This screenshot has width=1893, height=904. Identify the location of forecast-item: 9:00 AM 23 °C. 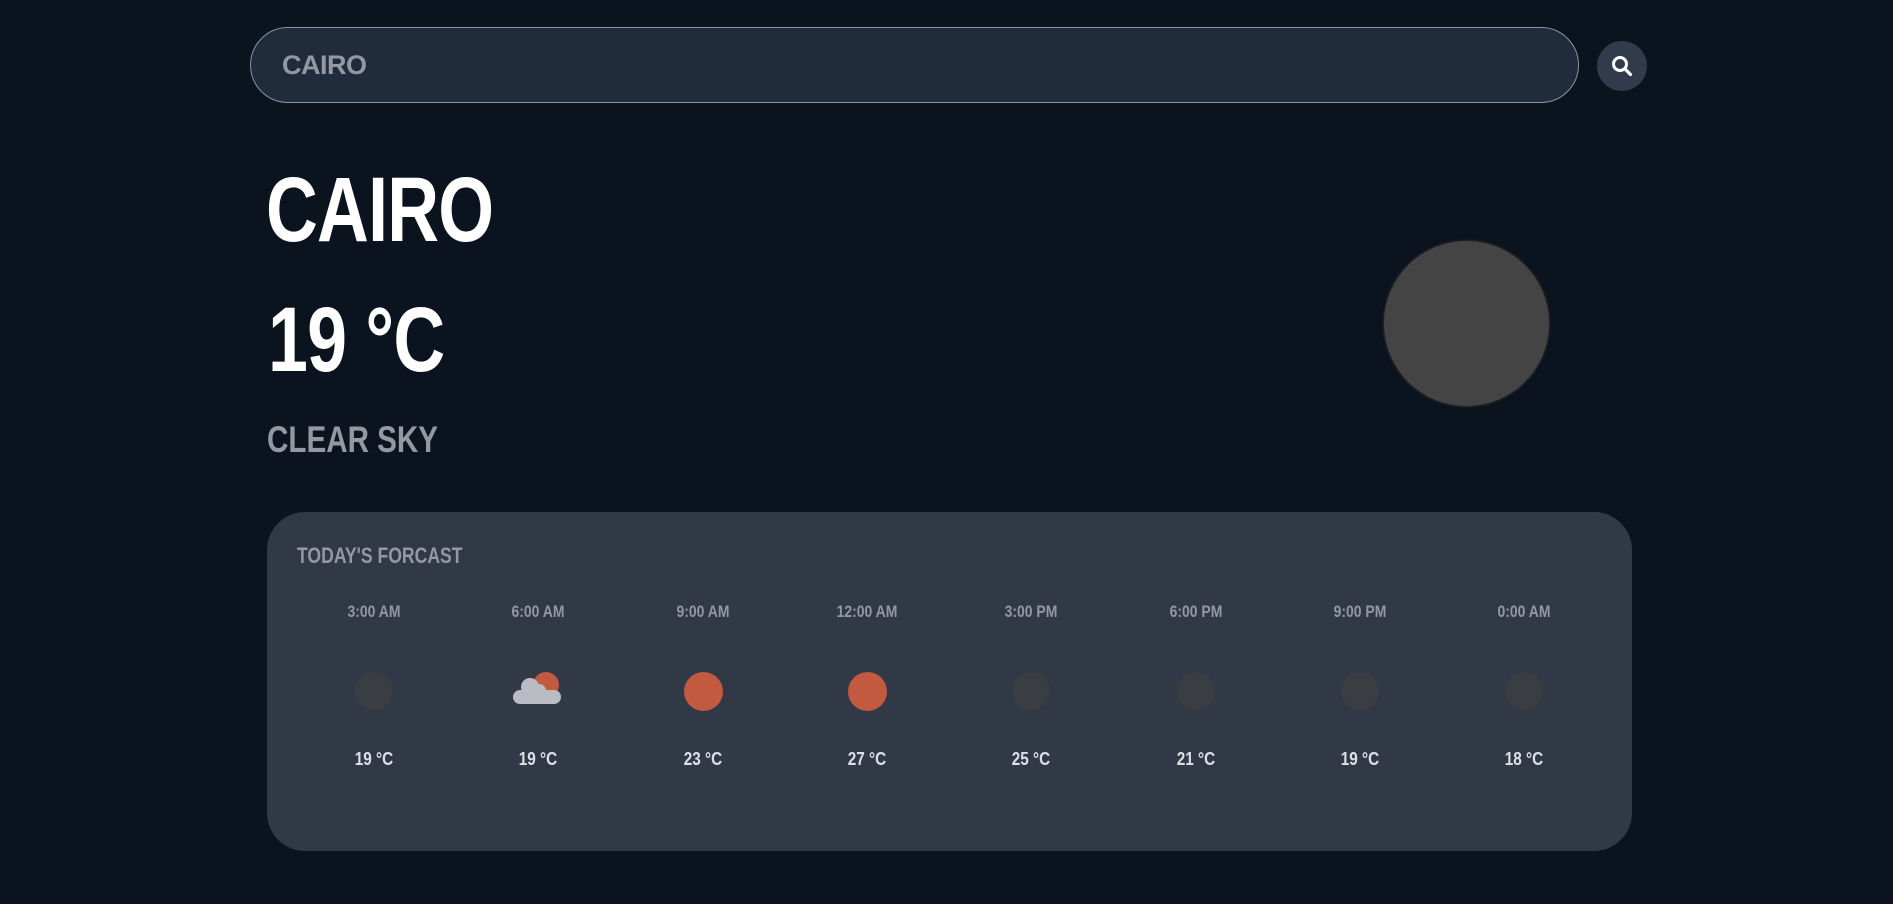
(703, 686).